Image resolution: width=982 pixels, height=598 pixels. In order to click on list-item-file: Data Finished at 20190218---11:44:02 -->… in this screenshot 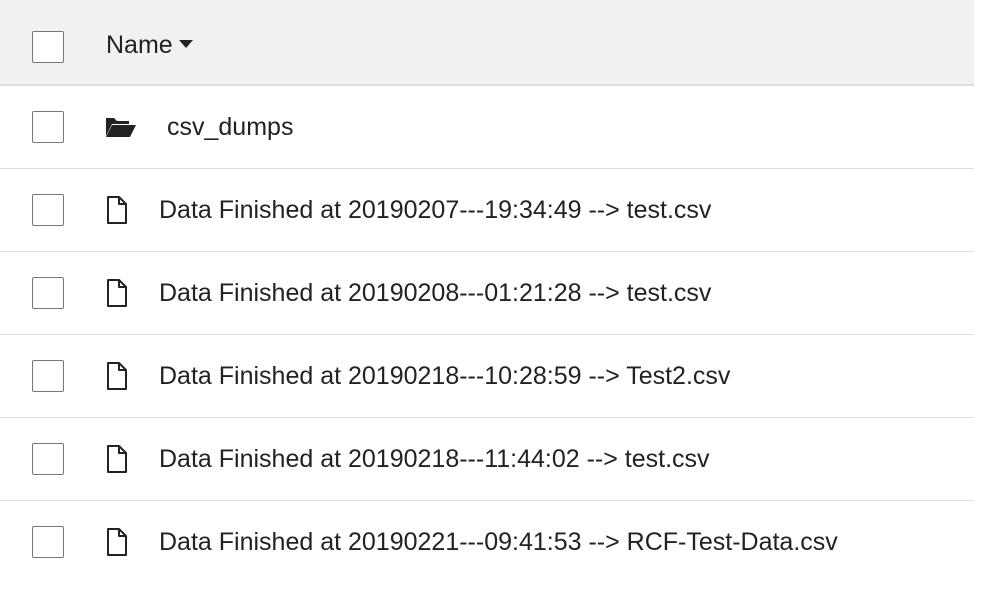, I will do `click(487, 459)`.